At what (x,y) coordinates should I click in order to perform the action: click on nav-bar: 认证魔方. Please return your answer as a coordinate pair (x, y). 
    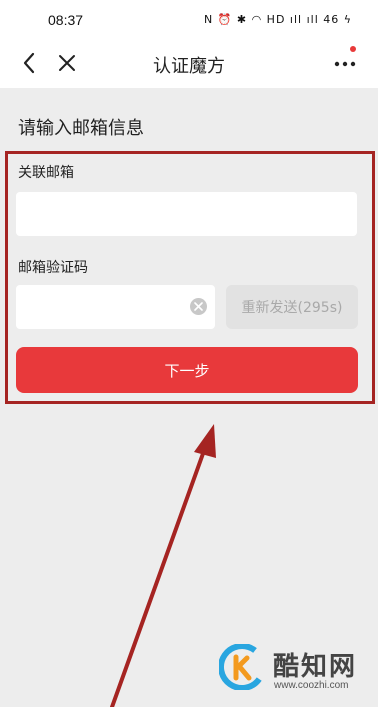
    Looking at the image, I should click on (189, 64).